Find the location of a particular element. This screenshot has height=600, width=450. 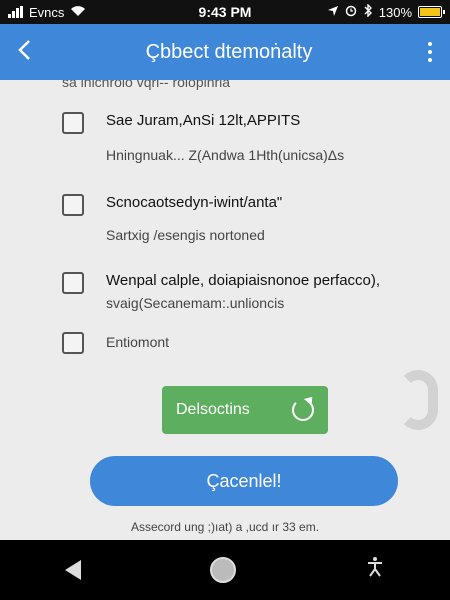

cancel-label: Çacenlel! is located at coordinates (244, 480).